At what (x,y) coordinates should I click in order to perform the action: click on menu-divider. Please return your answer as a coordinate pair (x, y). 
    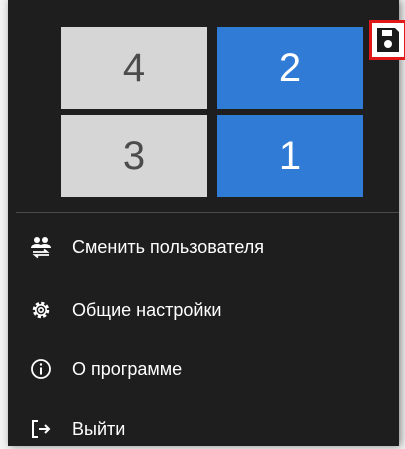
    Looking at the image, I should click on (207, 212).